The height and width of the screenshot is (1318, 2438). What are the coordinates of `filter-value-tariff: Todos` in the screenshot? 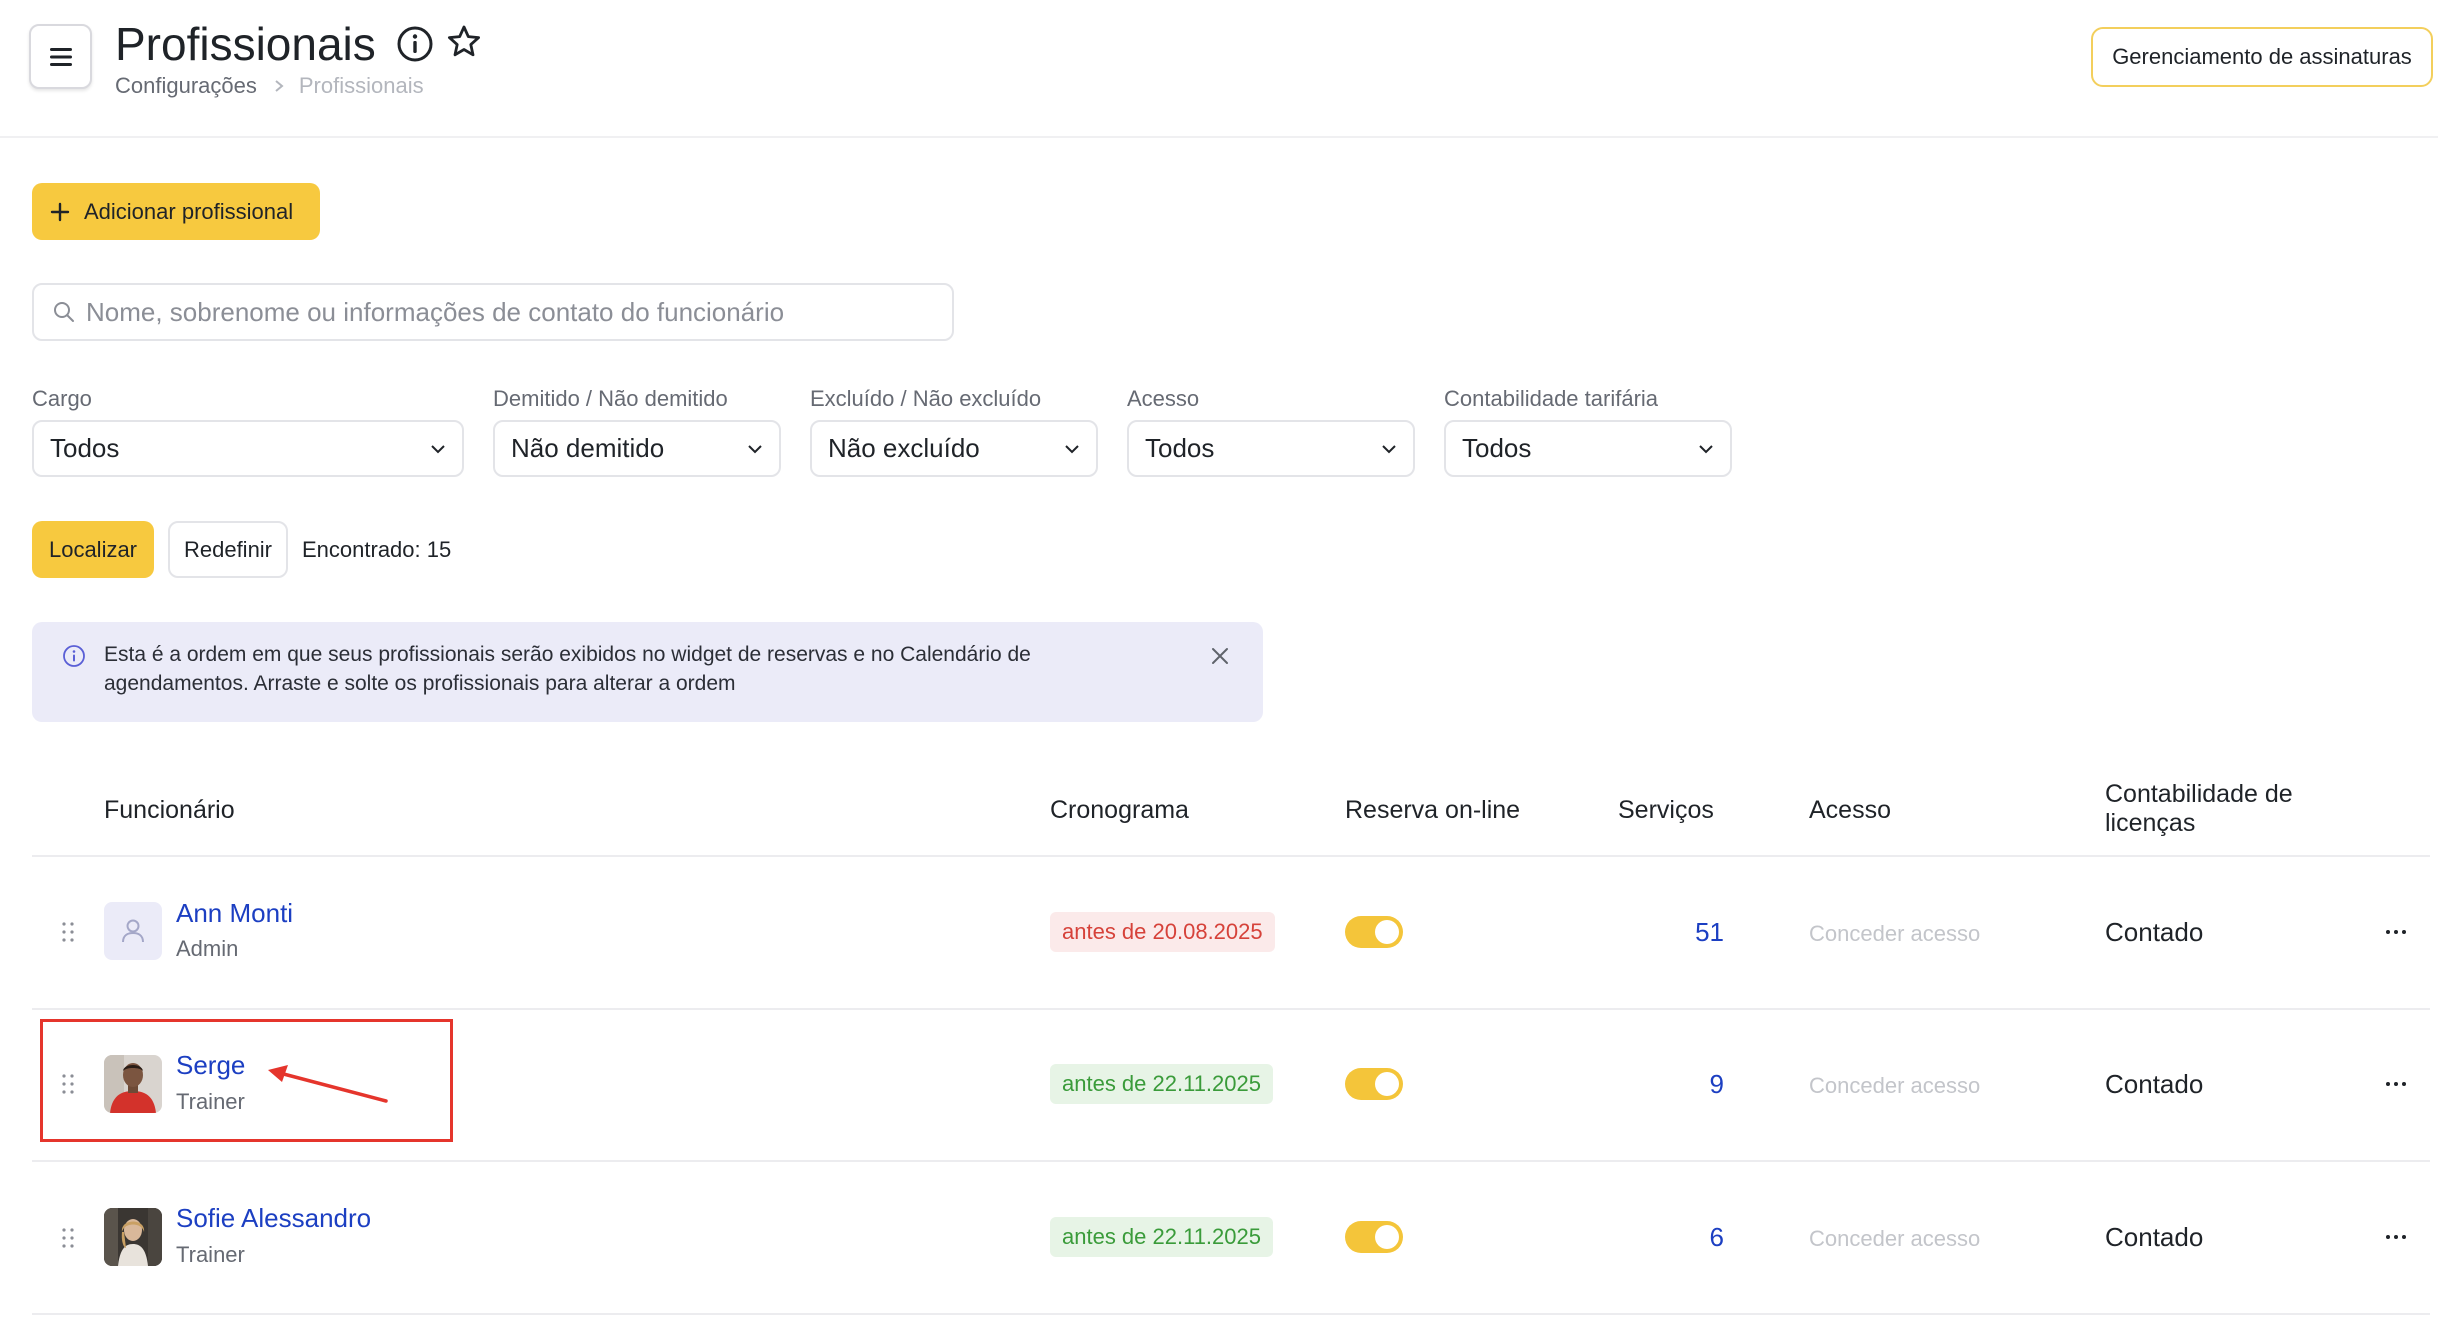 It's located at (1497, 448).